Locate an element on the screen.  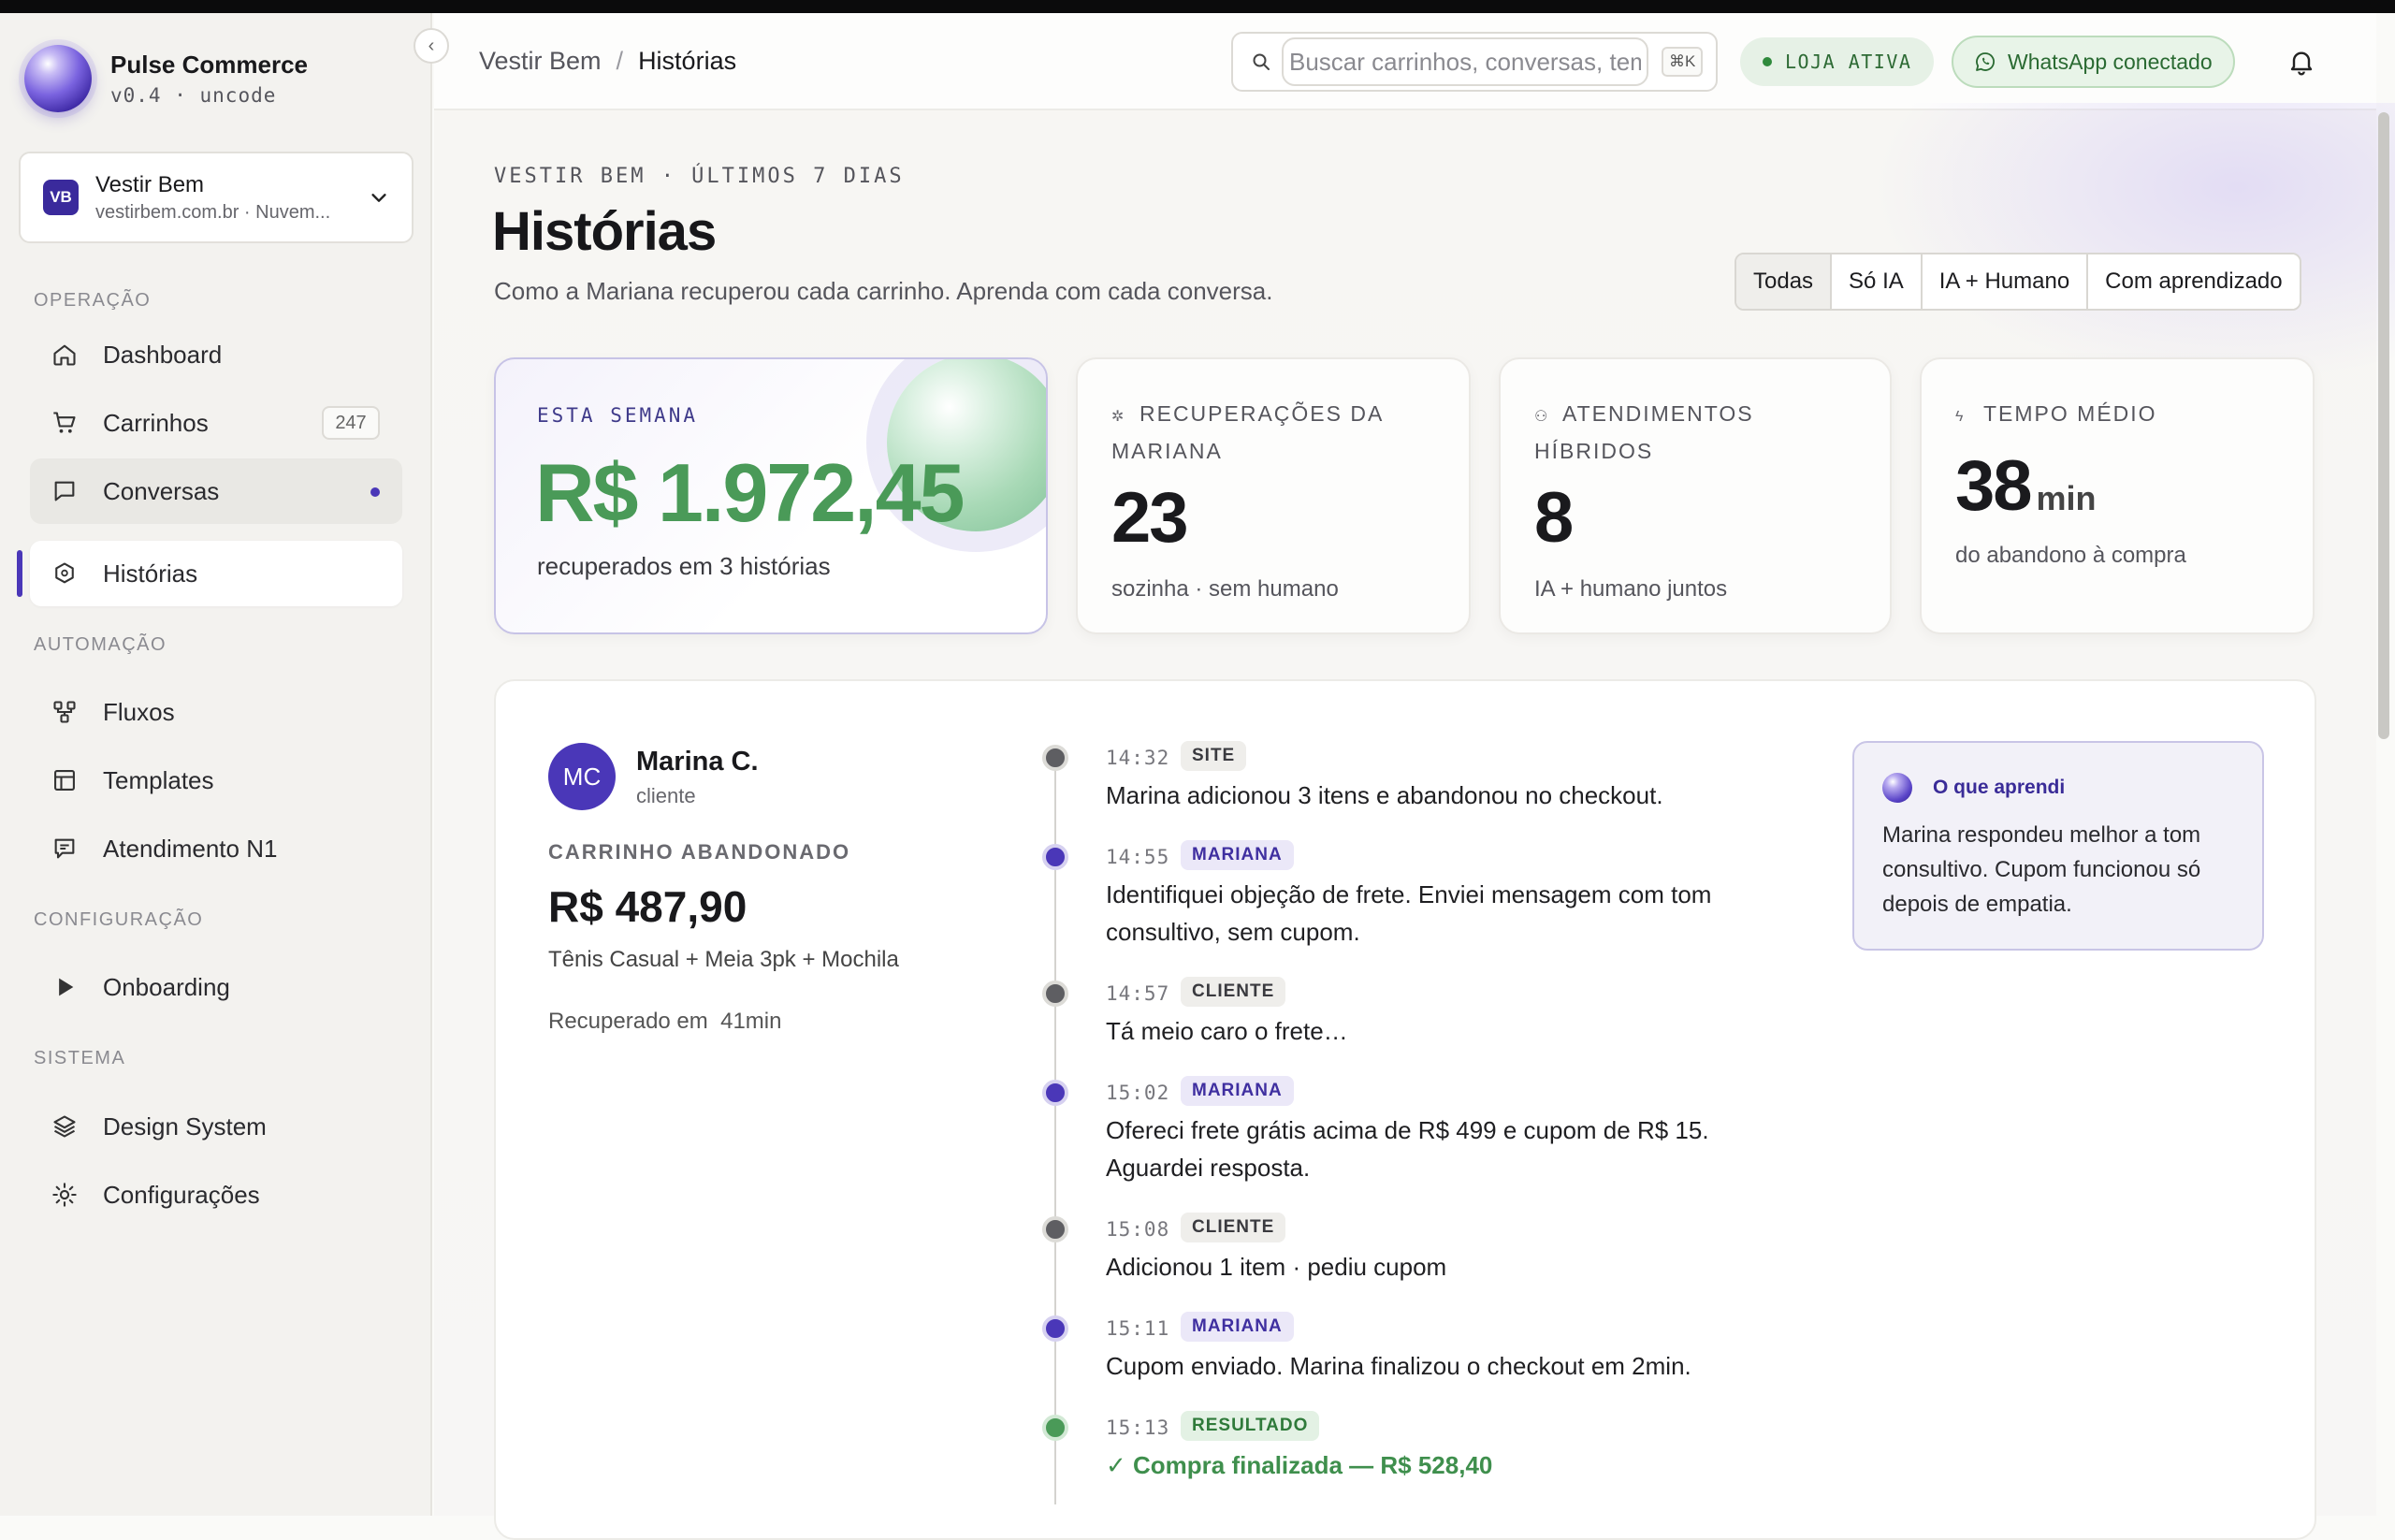
stat-label: ϟ TEMPO MÉDIO is located at coordinates (2123, 416).